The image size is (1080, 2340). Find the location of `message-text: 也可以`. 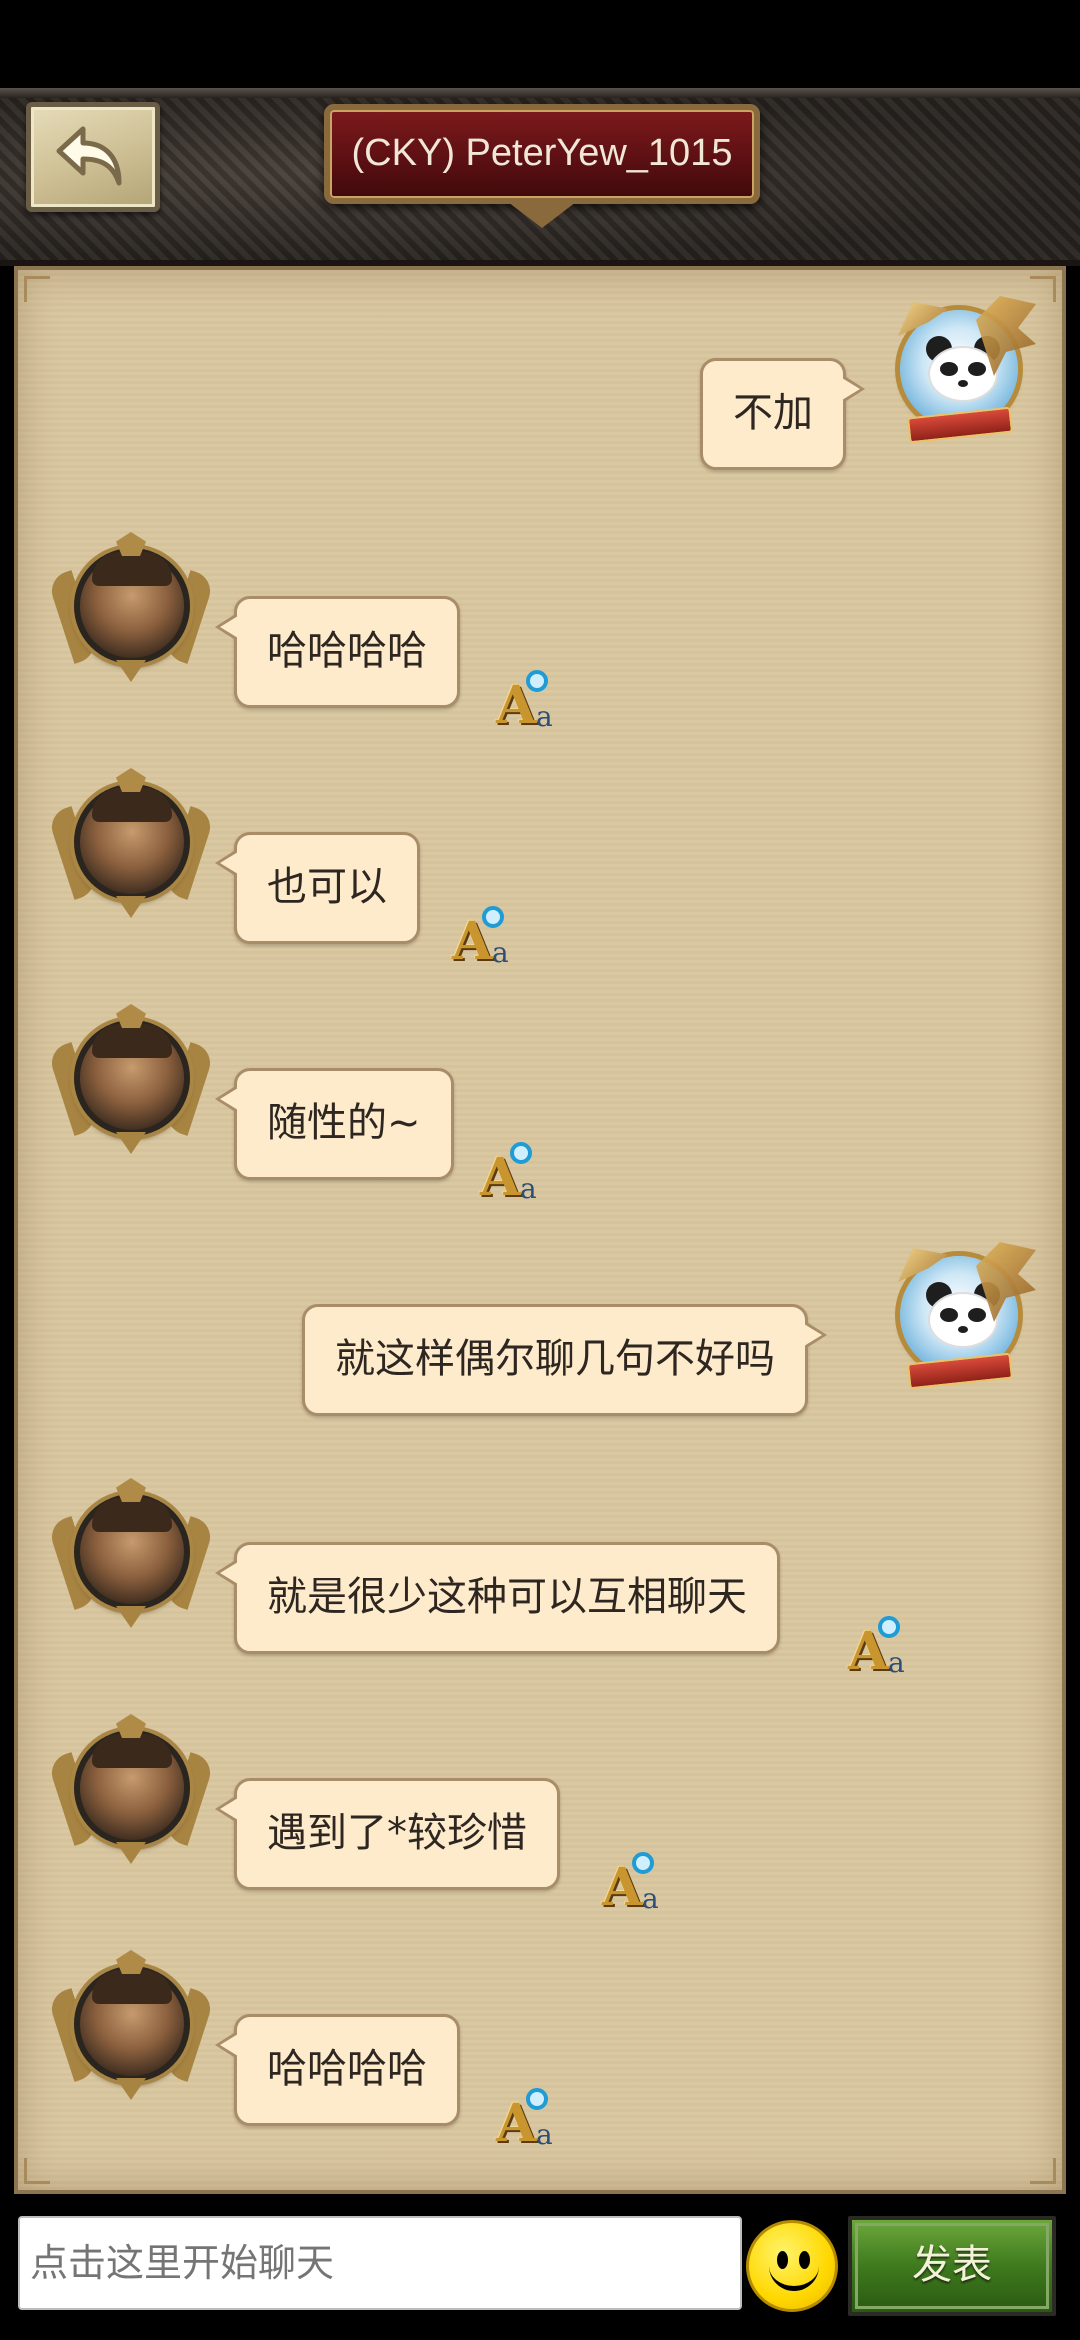

message-text: 也可以 is located at coordinates (327, 887).